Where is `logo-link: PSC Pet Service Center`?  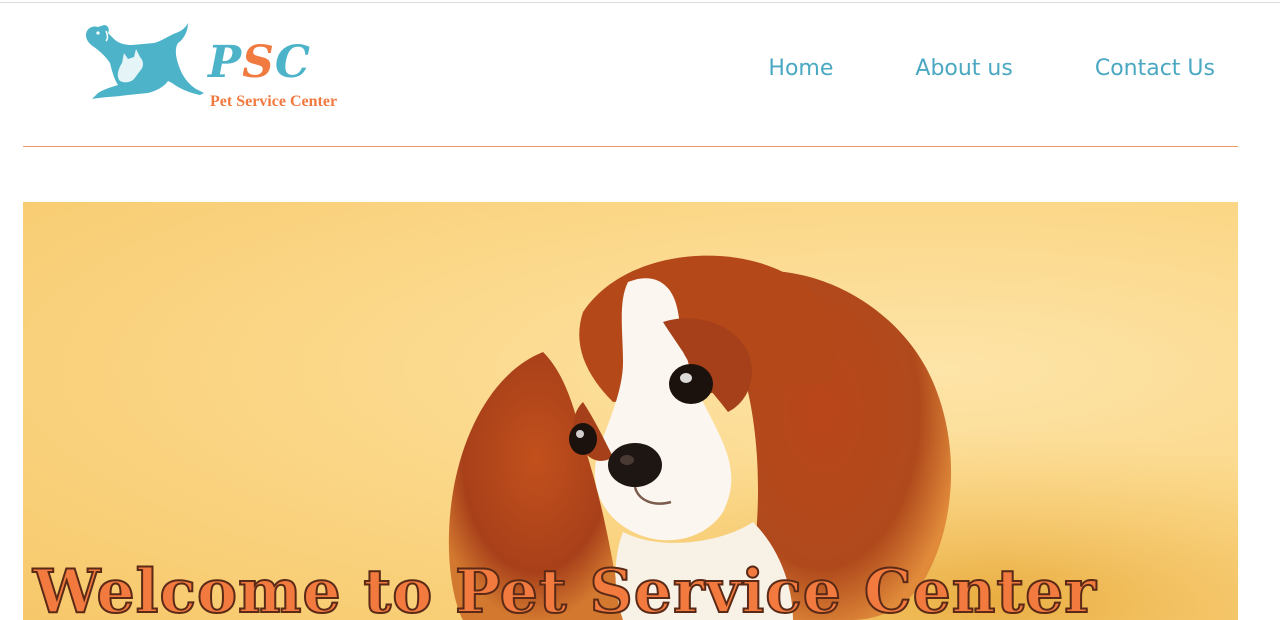
logo-link: PSC Pet Service Center is located at coordinates (219, 66).